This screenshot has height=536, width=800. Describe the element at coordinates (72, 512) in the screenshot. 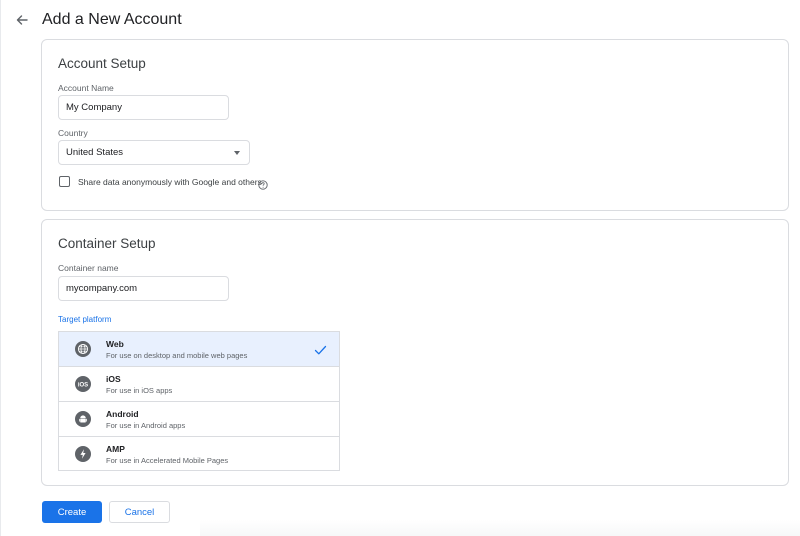

I see `create-button: Create` at that location.